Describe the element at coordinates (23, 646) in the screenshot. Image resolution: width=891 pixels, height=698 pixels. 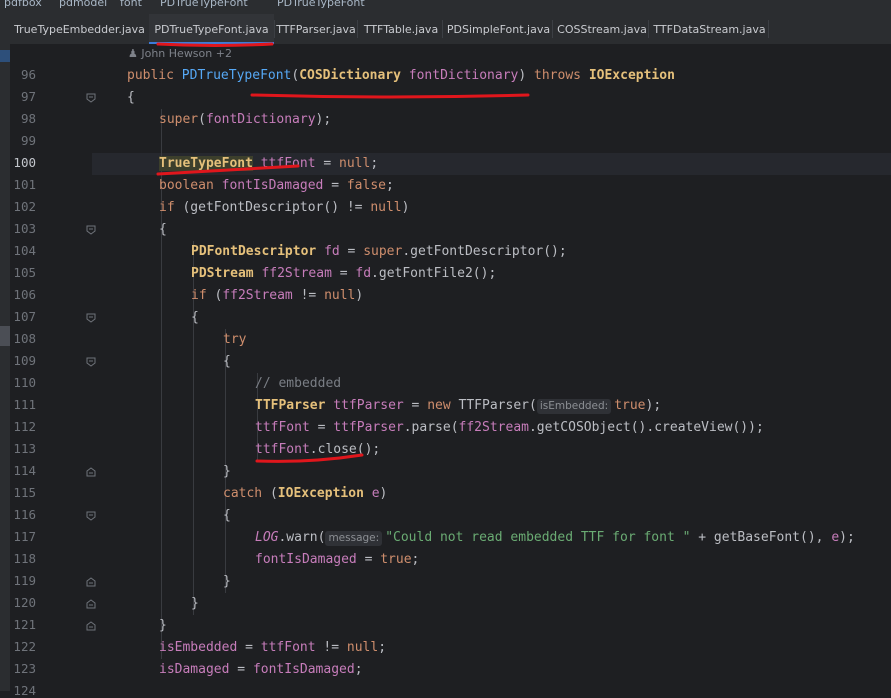
I see `line-number: 122` at that location.